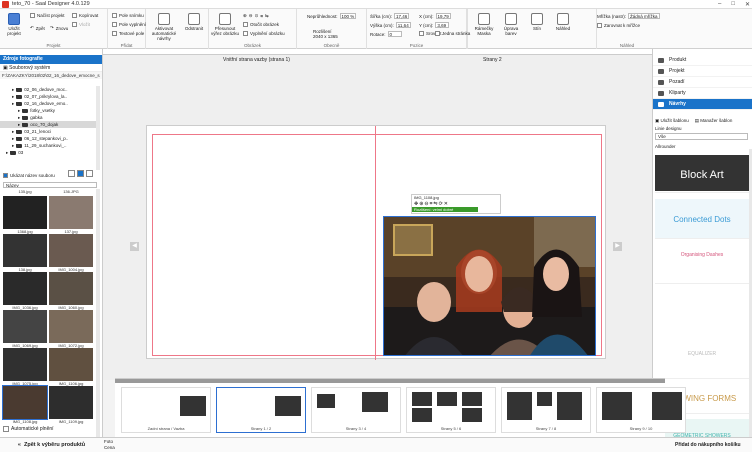 The width and height of the screenshot is (752, 452). I want to click on redo-button: ↷ Znovu, so click(59, 28).